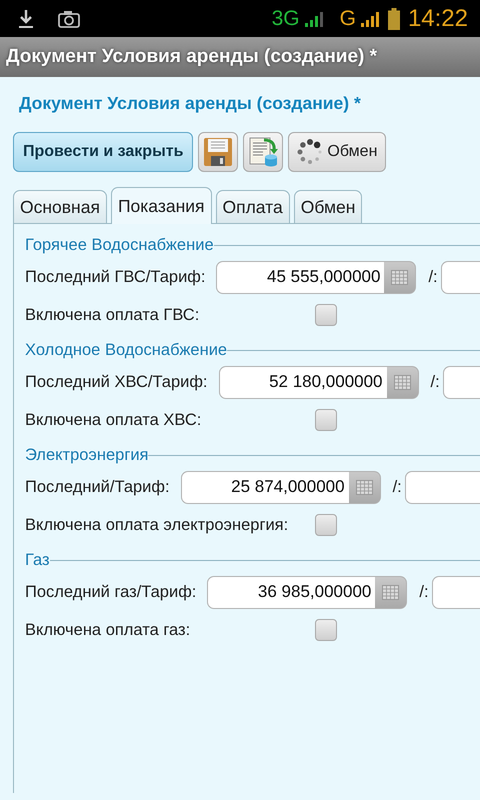 The height and width of the screenshot is (800, 480). I want to click on document-export-button, so click(263, 152).